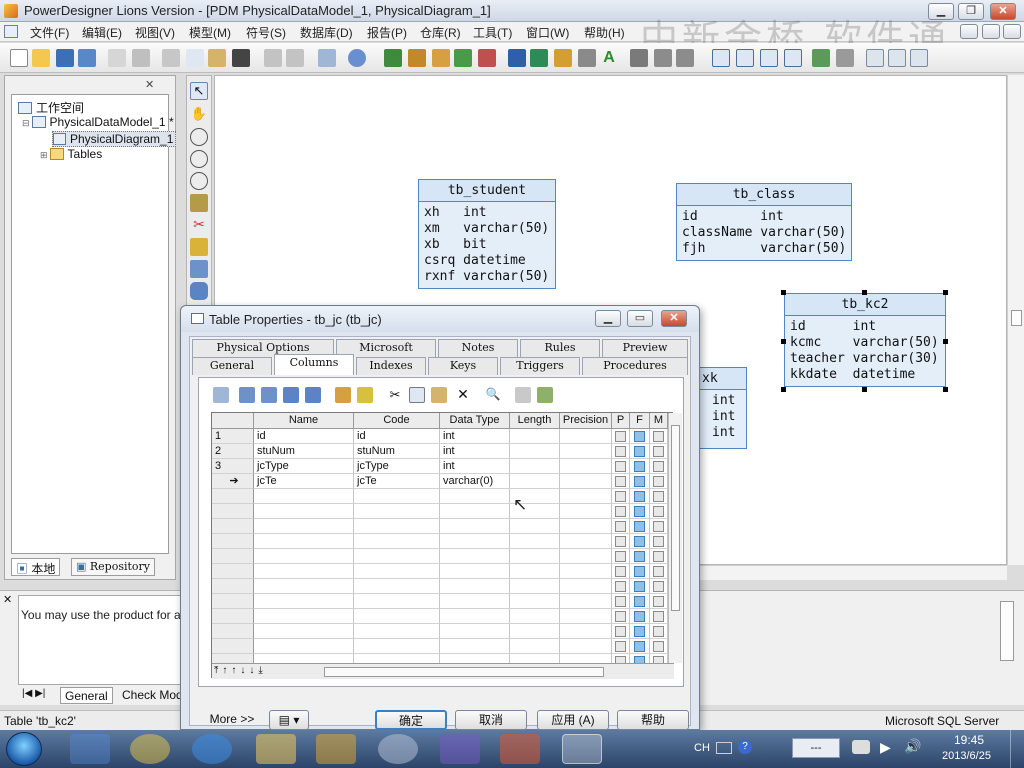 Image resolution: width=1024 pixels, height=768 pixels. I want to click on menu-file: 文件(F), so click(49, 32).